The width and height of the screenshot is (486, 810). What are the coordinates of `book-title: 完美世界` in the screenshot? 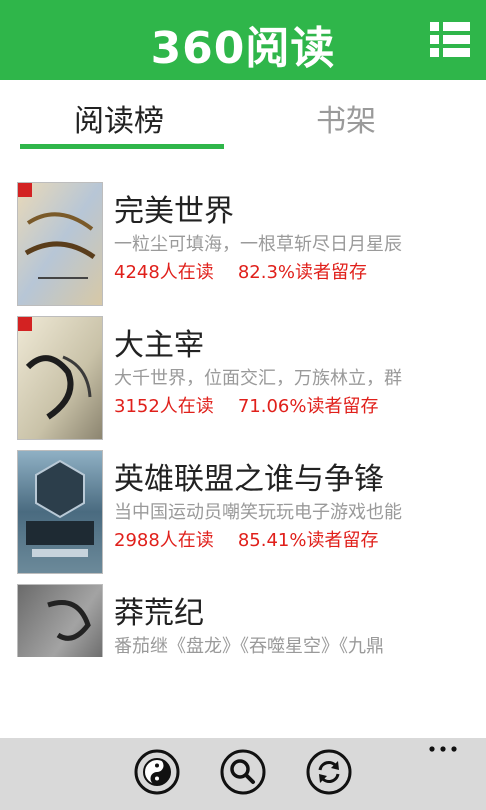 It's located at (174, 211).